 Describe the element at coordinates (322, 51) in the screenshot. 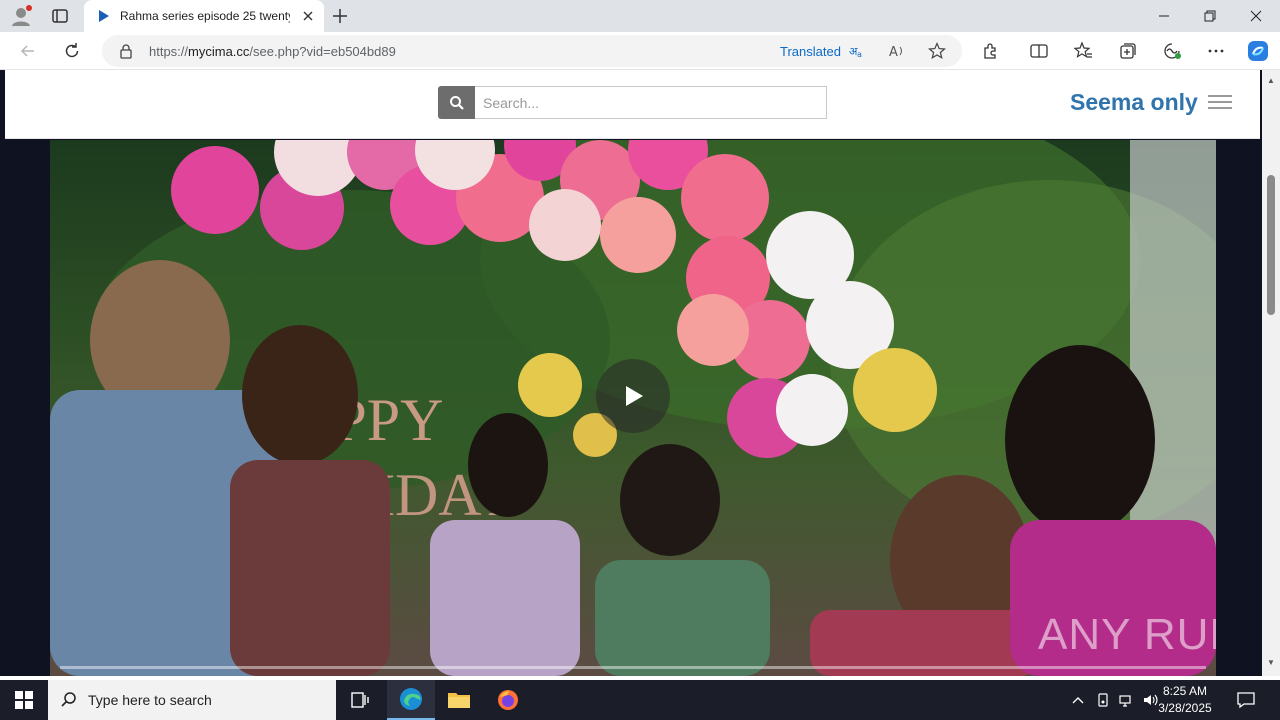

I see `url-path: /see.php?vid=eb504bd89` at that location.